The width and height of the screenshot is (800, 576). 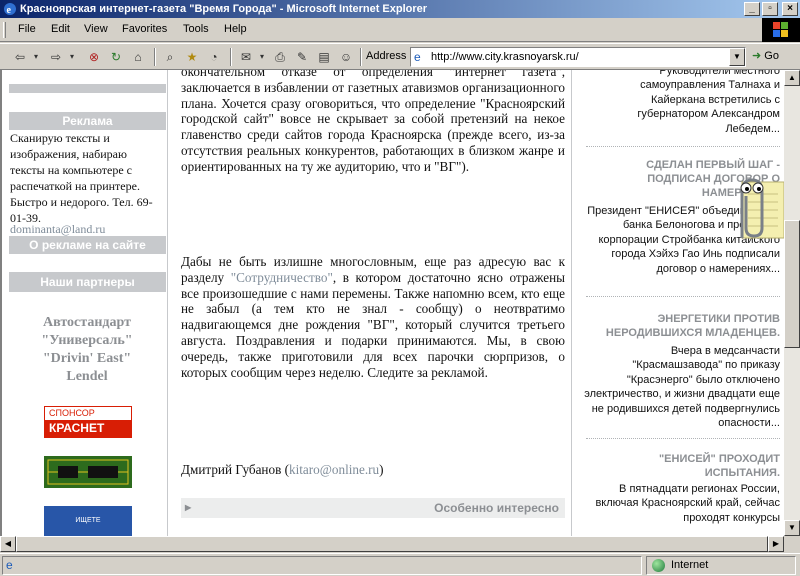 What do you see at coordinates (776, 544) in the screenshot?
I see `scroll-right-icon: ▶` at bounding box center [776, 544].